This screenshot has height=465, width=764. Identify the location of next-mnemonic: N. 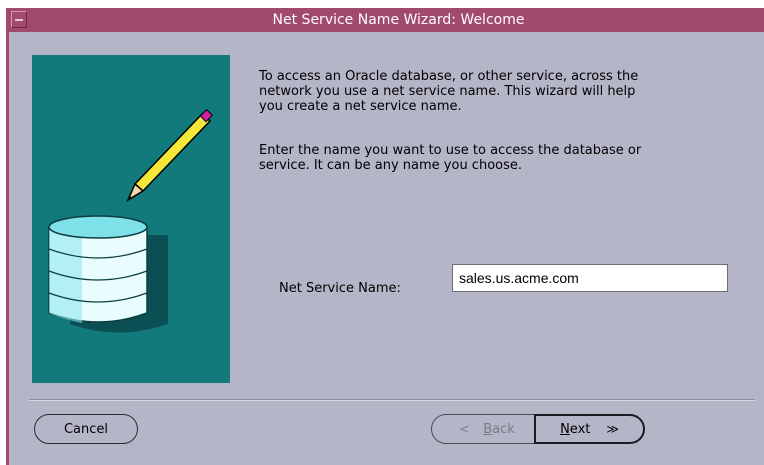
(565, 429).